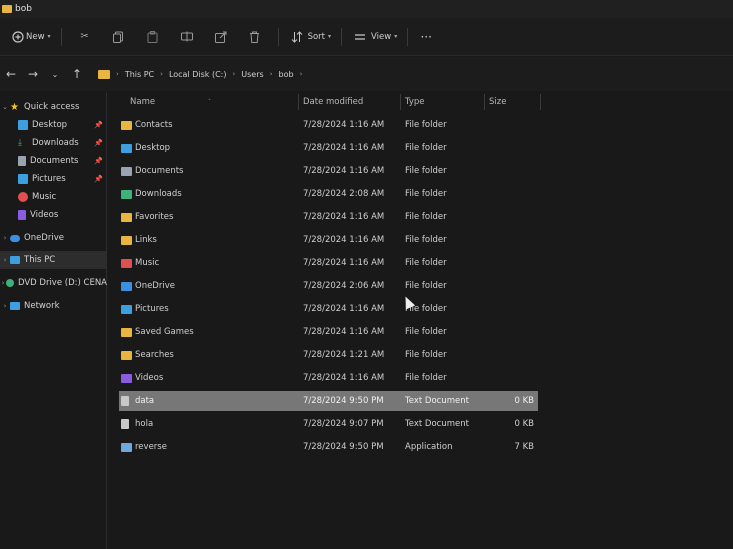  I want to click on file-row: Downloads 7/28/2024 2:08 AM File folder, so click(328, 194).